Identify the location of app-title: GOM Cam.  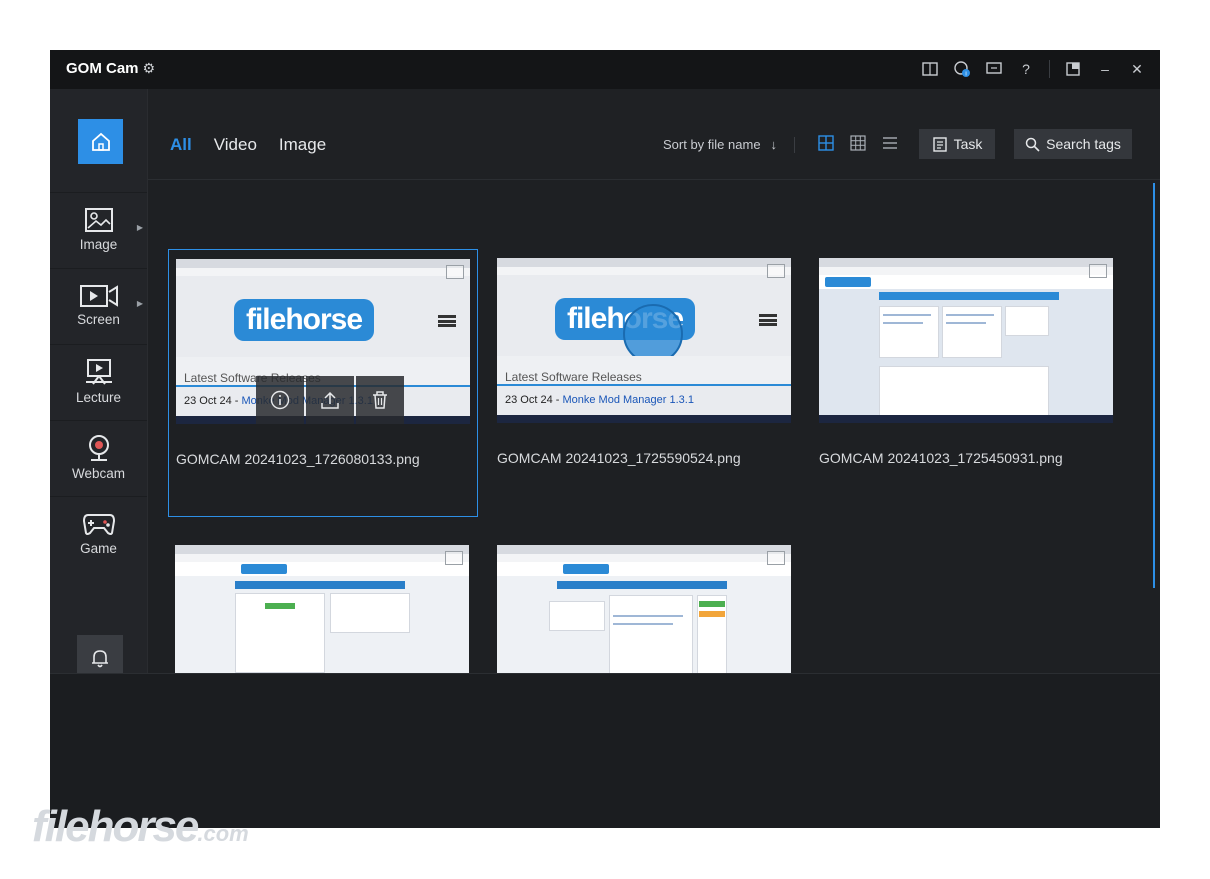
(102, 68).